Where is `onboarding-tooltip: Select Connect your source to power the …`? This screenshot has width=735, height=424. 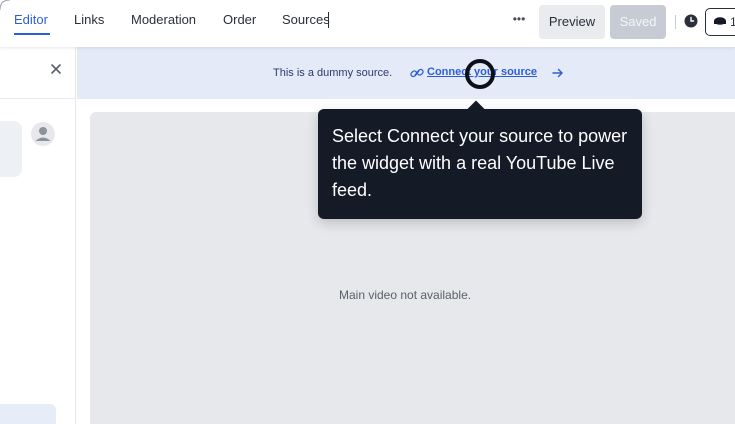
onboarding-tooltip: Select Connect your source to power the … is located at coordinates (480, 159).